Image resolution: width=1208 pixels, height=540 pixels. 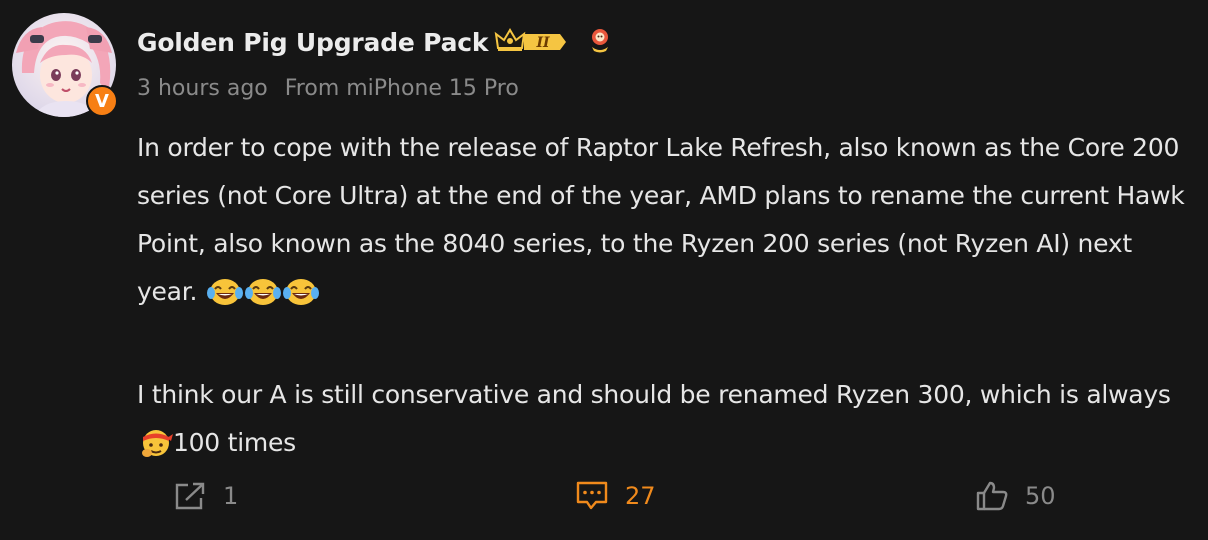 I want to click on share-button: 1, so click(x=205, y=496).